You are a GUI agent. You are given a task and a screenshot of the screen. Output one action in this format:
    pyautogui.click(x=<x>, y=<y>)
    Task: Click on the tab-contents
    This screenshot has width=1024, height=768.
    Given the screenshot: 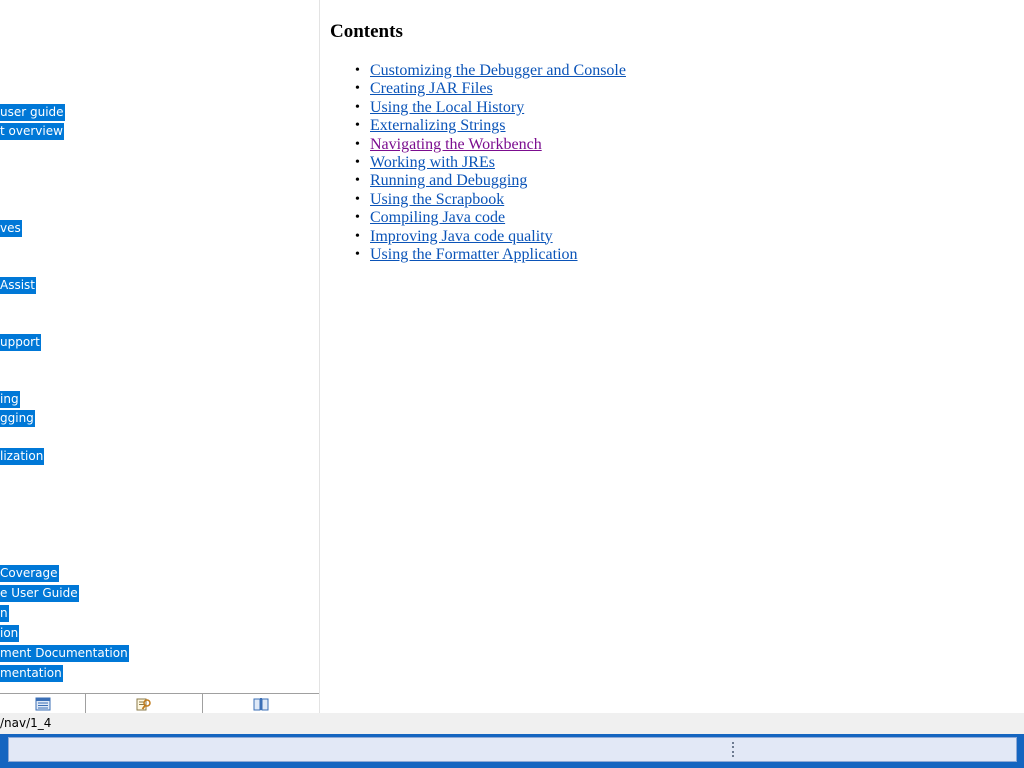 What is the action you would take?
    pyautogui.click(x=43, y=703)
    